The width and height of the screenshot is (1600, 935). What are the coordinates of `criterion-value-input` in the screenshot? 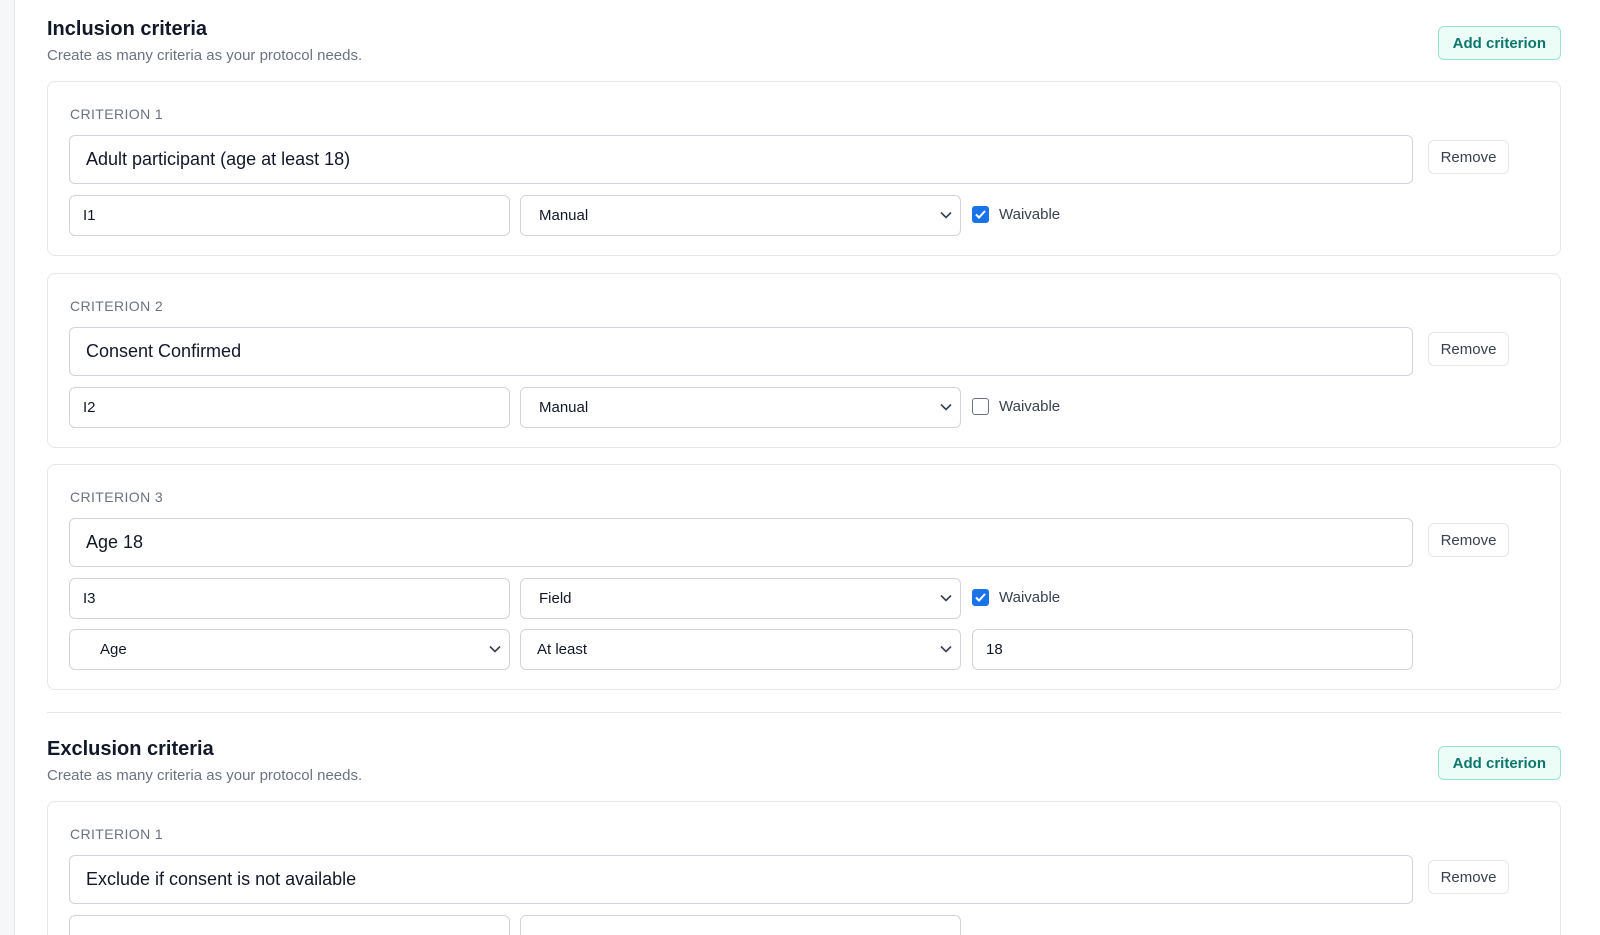 It's located at (1192, 649).